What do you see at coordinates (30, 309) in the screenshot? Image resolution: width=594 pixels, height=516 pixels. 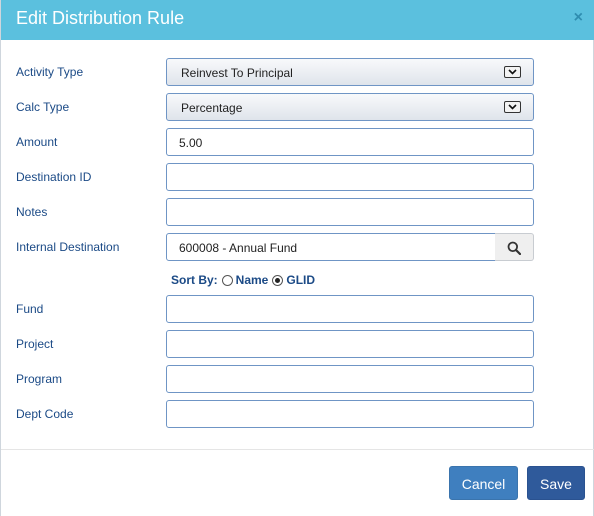 I see `fund-label: Fund` at bounding box center [30, 309].